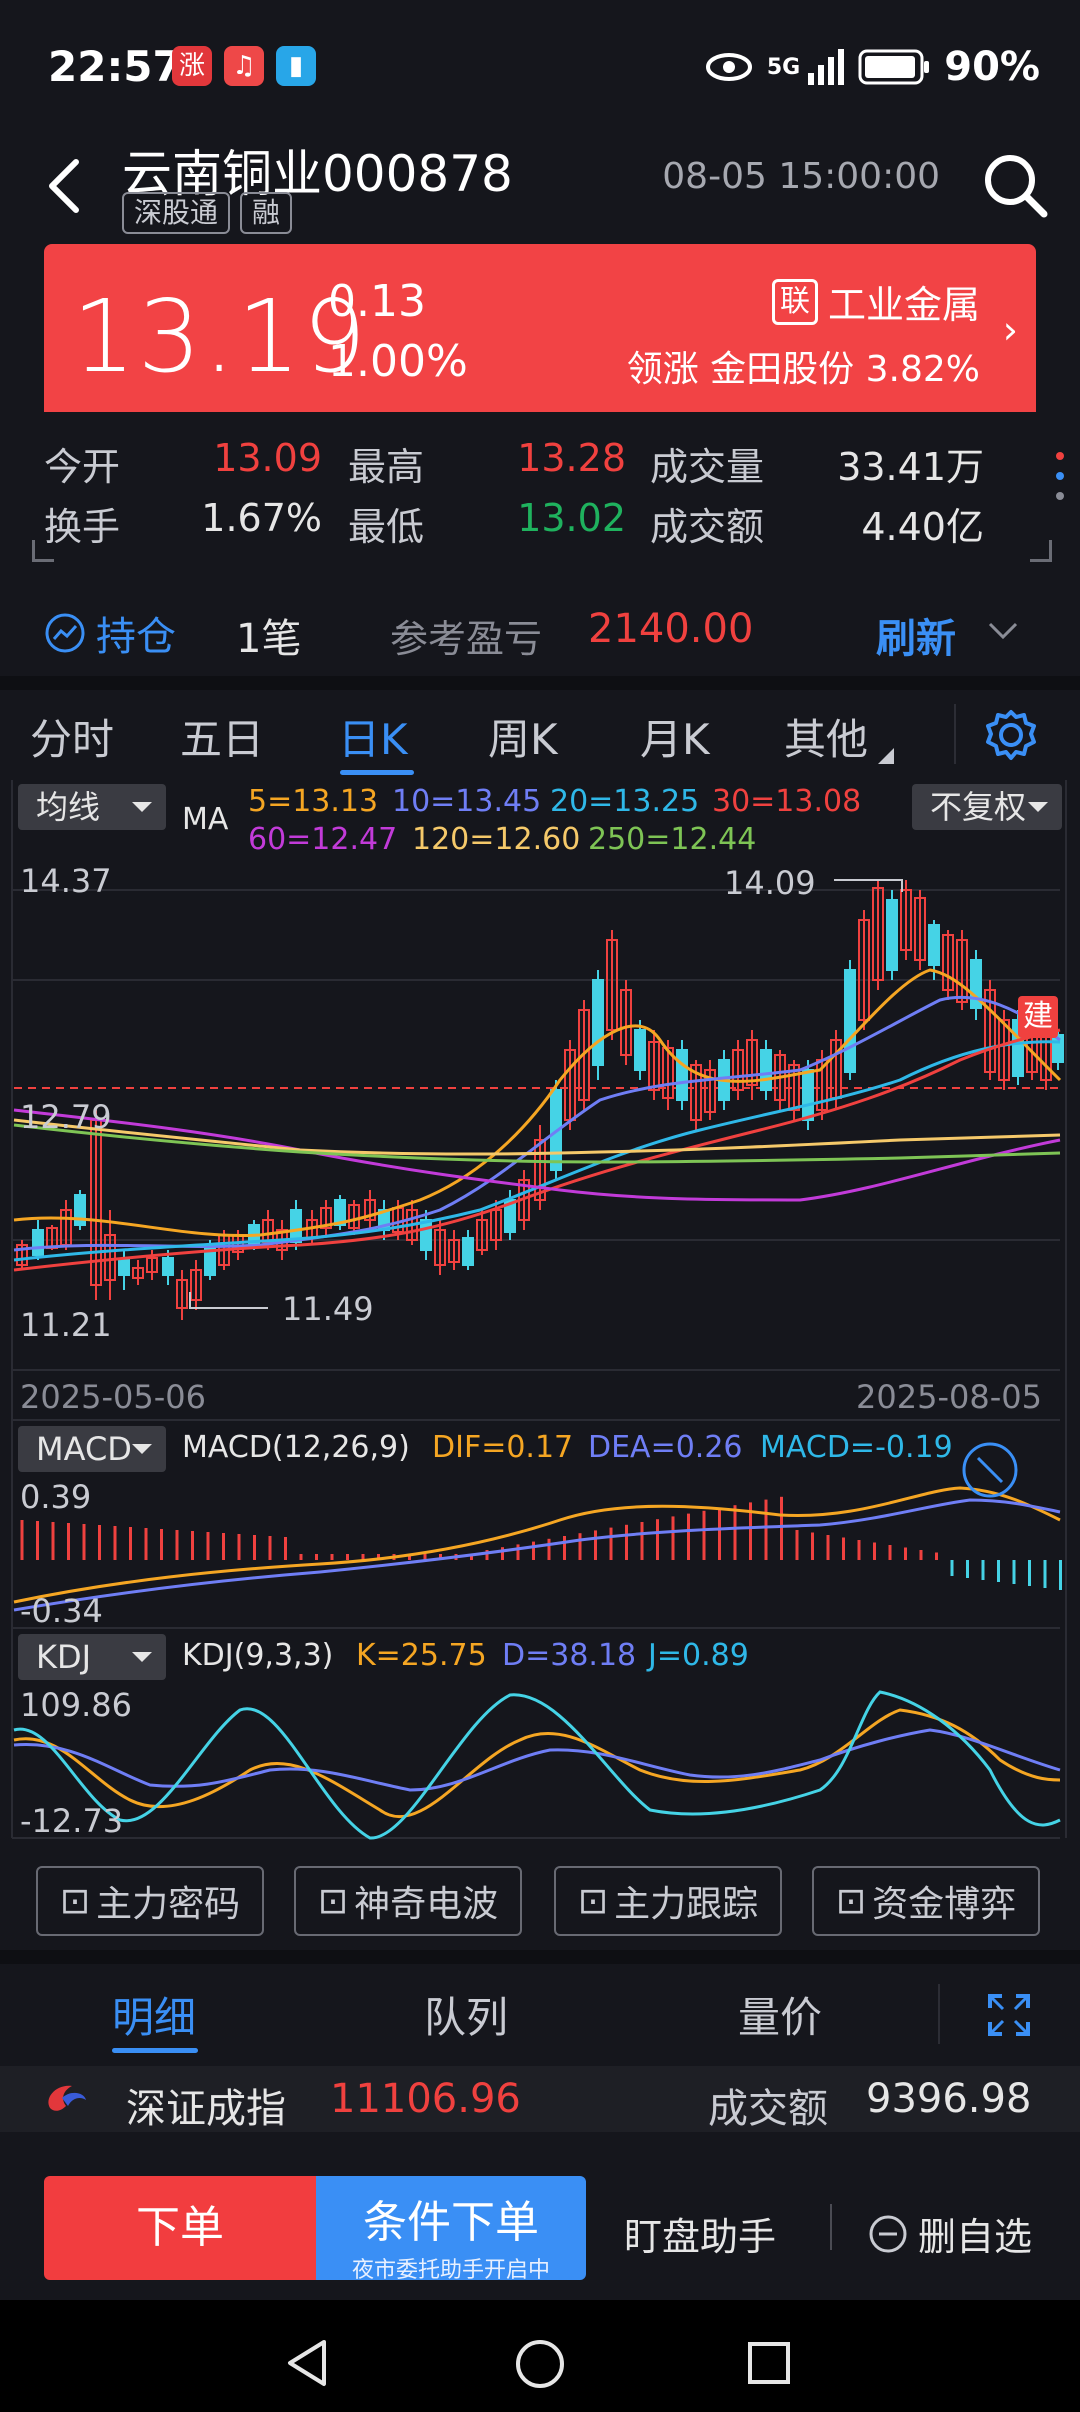  What do you see at coordinates (949, 2099) in the screenshot?
I see `index-turnover-value: 9396.98` at bounding box center [949, 2099].